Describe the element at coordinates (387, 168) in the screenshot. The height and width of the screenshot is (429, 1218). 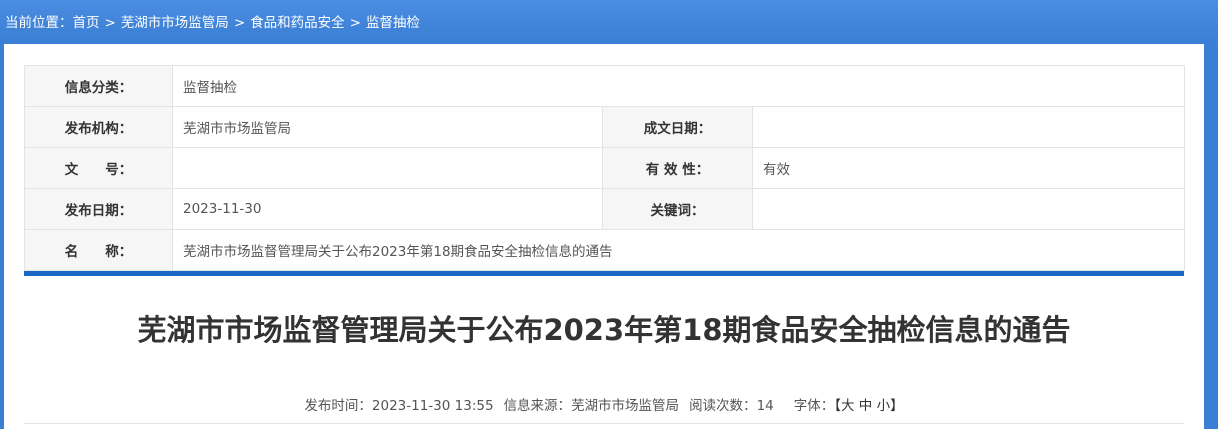
I see `doc-no-value` at that location.